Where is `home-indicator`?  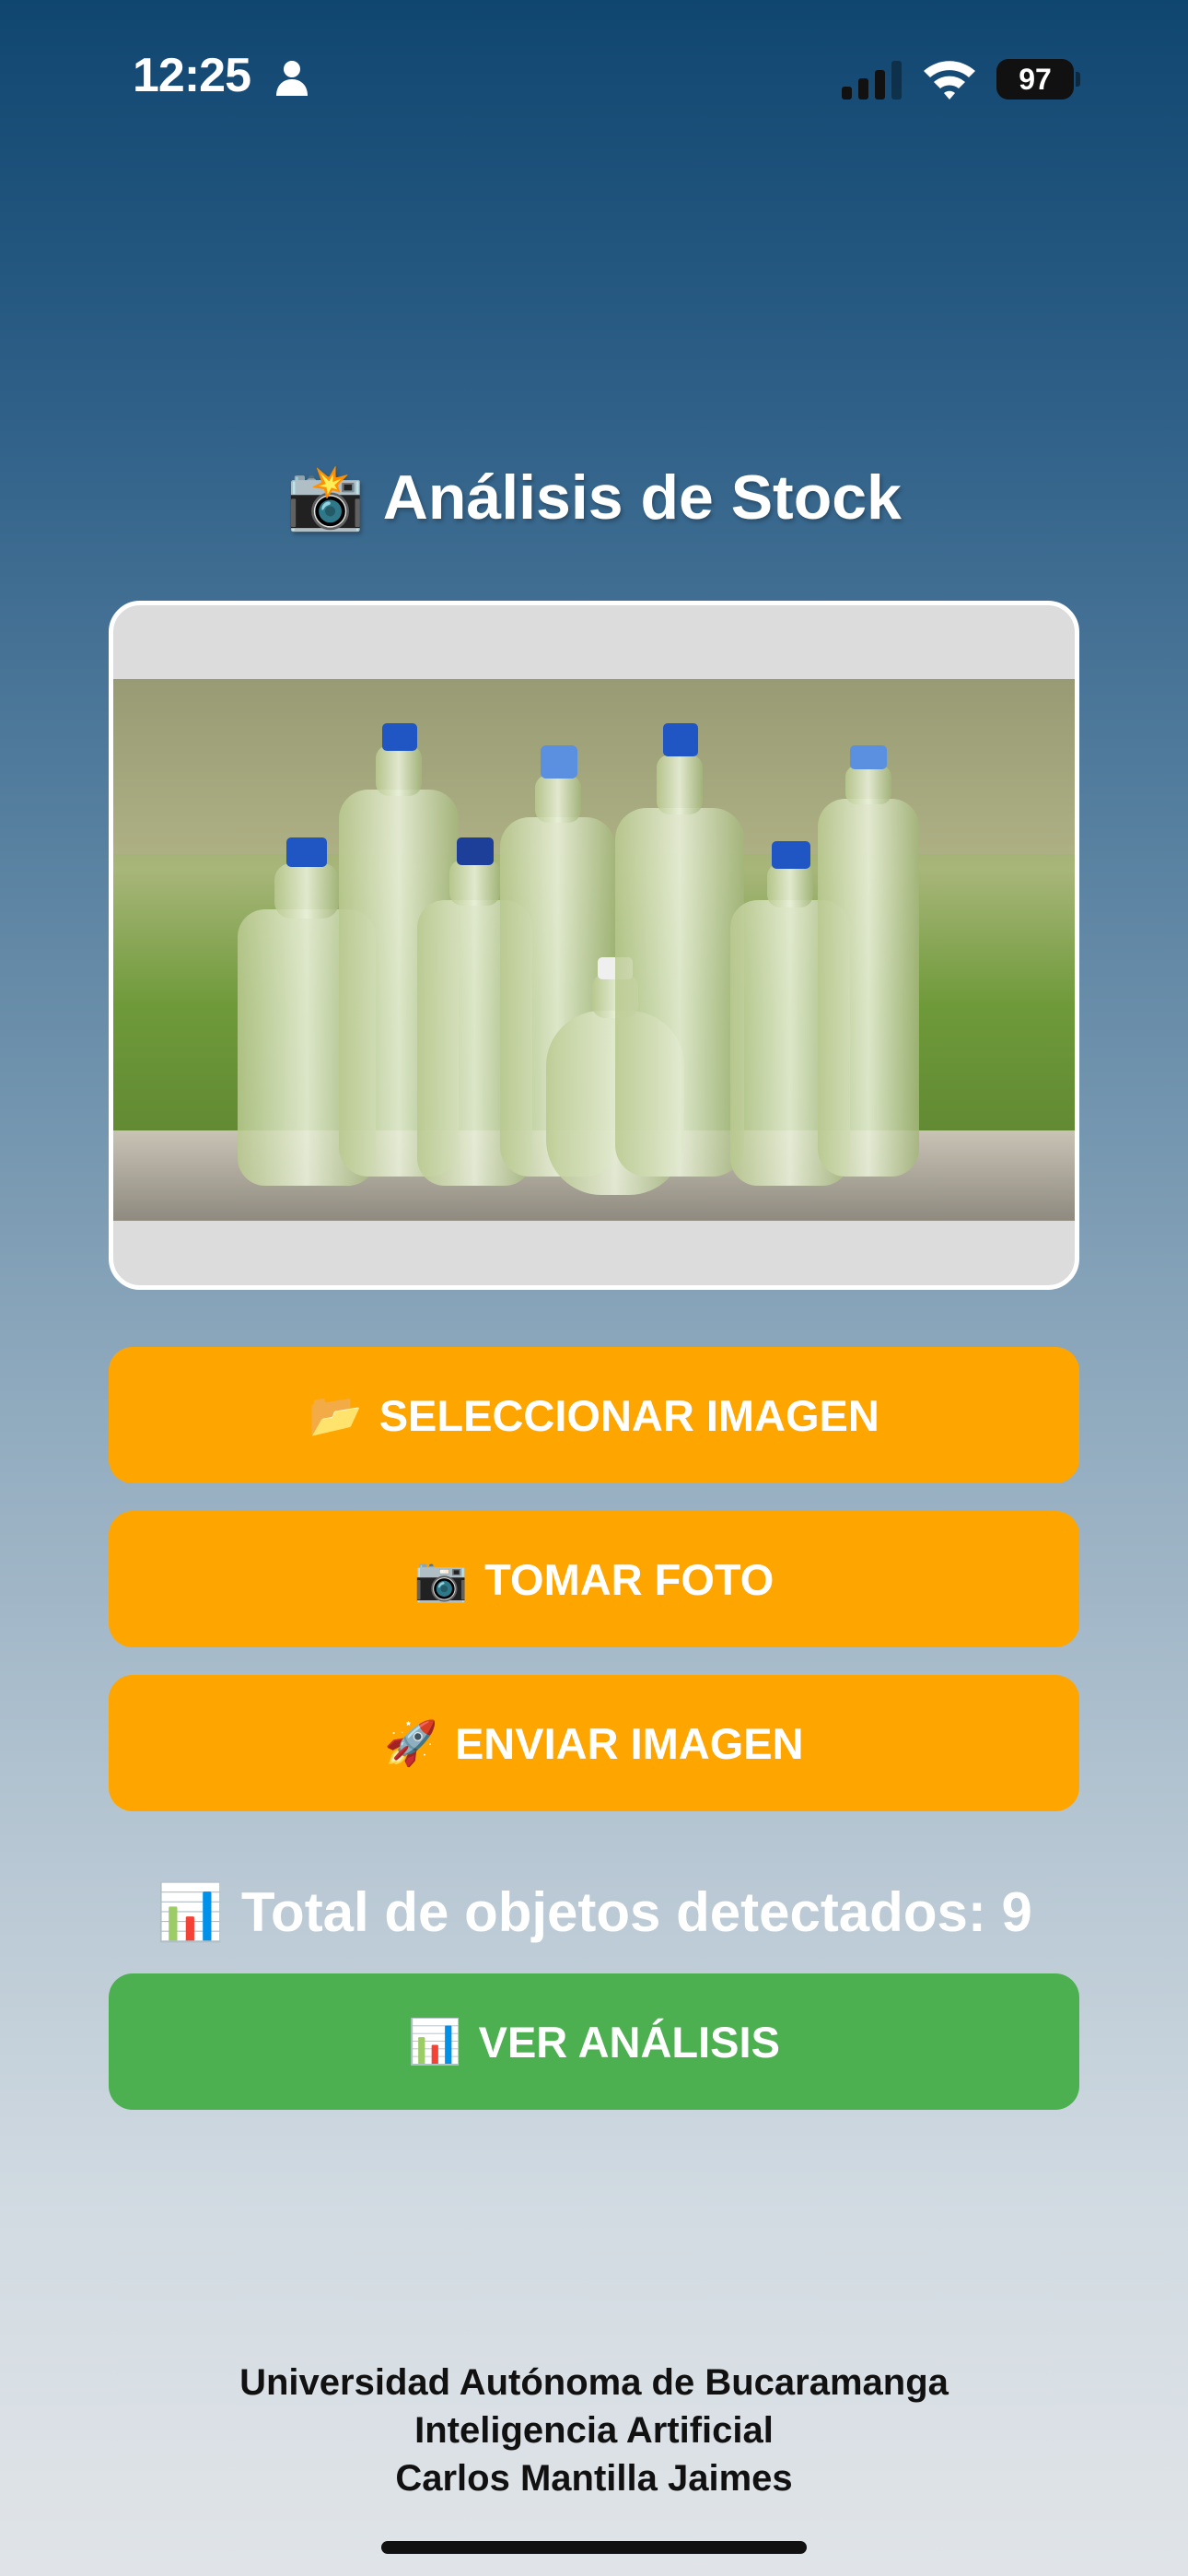
home-indicator is located at coordinates (594, 2547).